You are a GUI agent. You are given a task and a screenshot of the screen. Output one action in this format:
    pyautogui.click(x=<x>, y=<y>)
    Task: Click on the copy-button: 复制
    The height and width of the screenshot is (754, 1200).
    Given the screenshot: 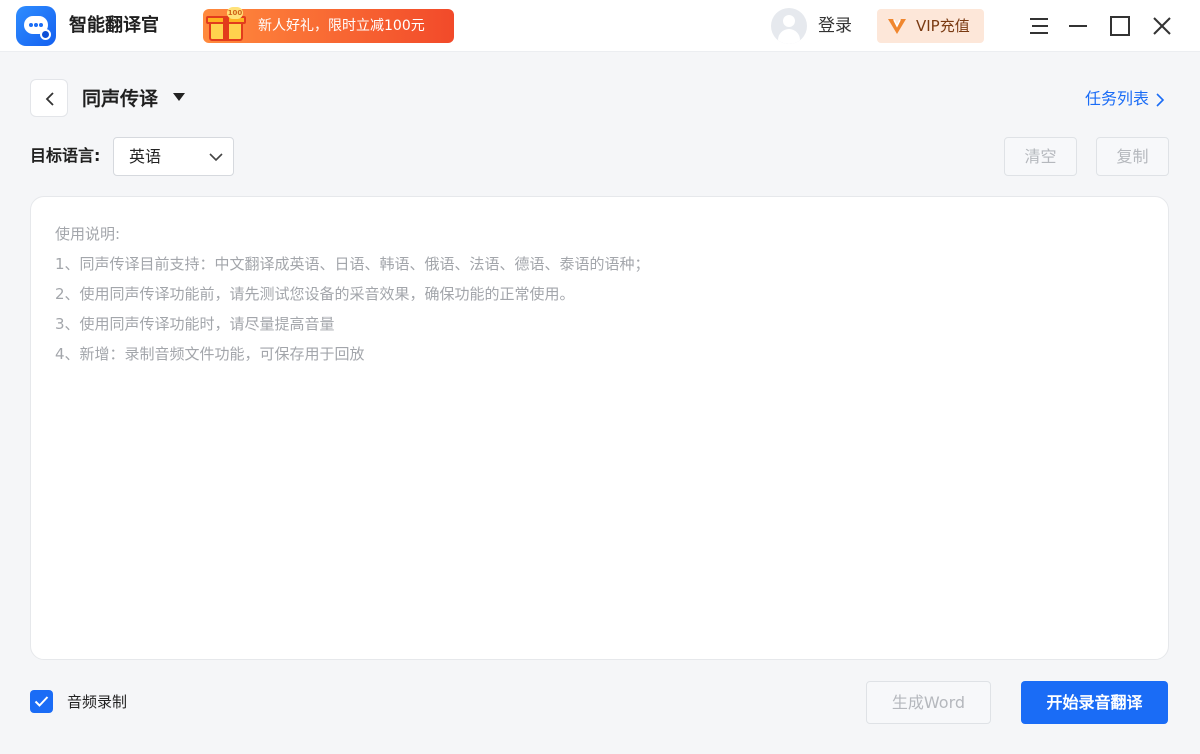 What is the action you would take?
    pyautogui.click(x=1132, y=156)
    